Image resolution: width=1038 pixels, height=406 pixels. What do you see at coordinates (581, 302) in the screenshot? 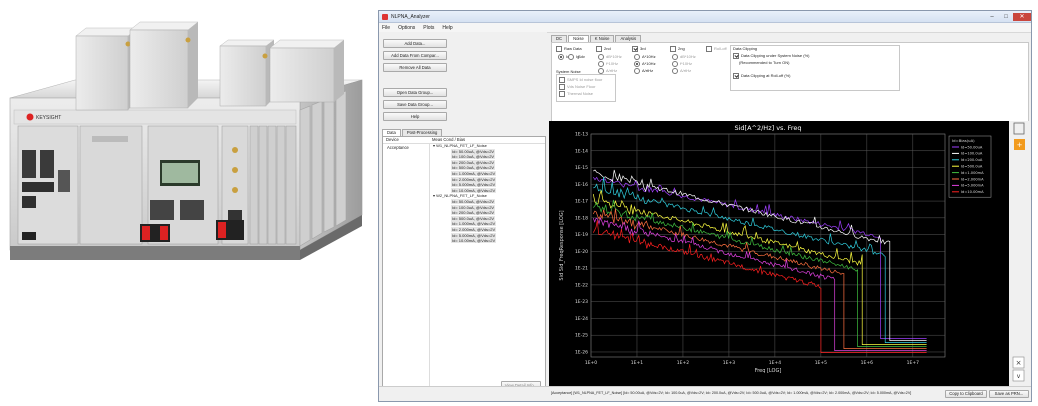
I see `y-tick-label: 1E-23` at bounding box center [581, 302].